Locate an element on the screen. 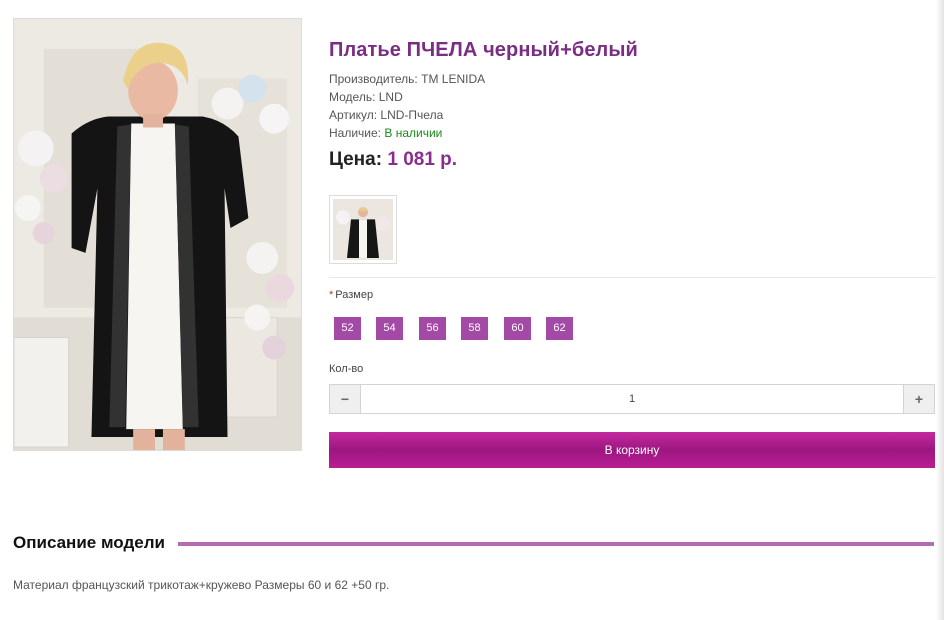  availability-row: Наличие: В наличии is located at coordinates (385, 133).